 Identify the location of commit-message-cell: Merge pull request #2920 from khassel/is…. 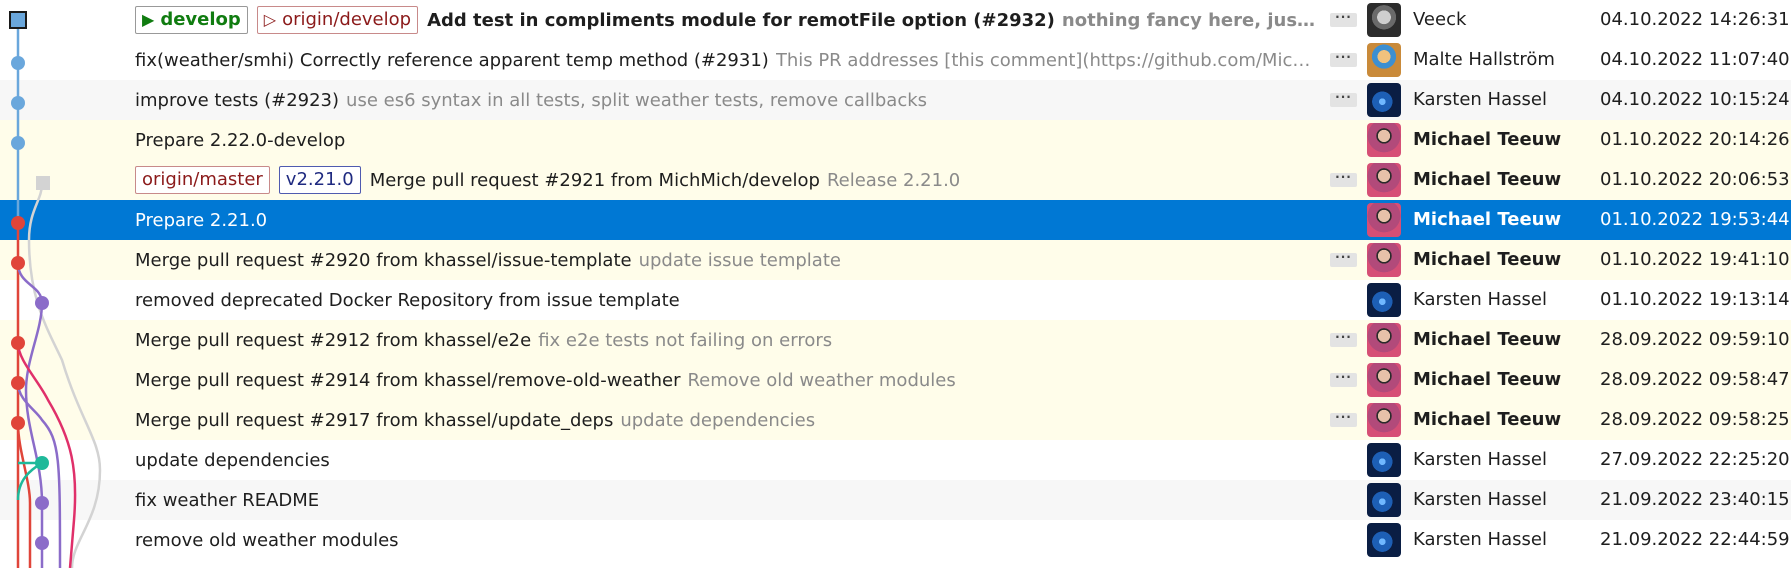
(727, 260).